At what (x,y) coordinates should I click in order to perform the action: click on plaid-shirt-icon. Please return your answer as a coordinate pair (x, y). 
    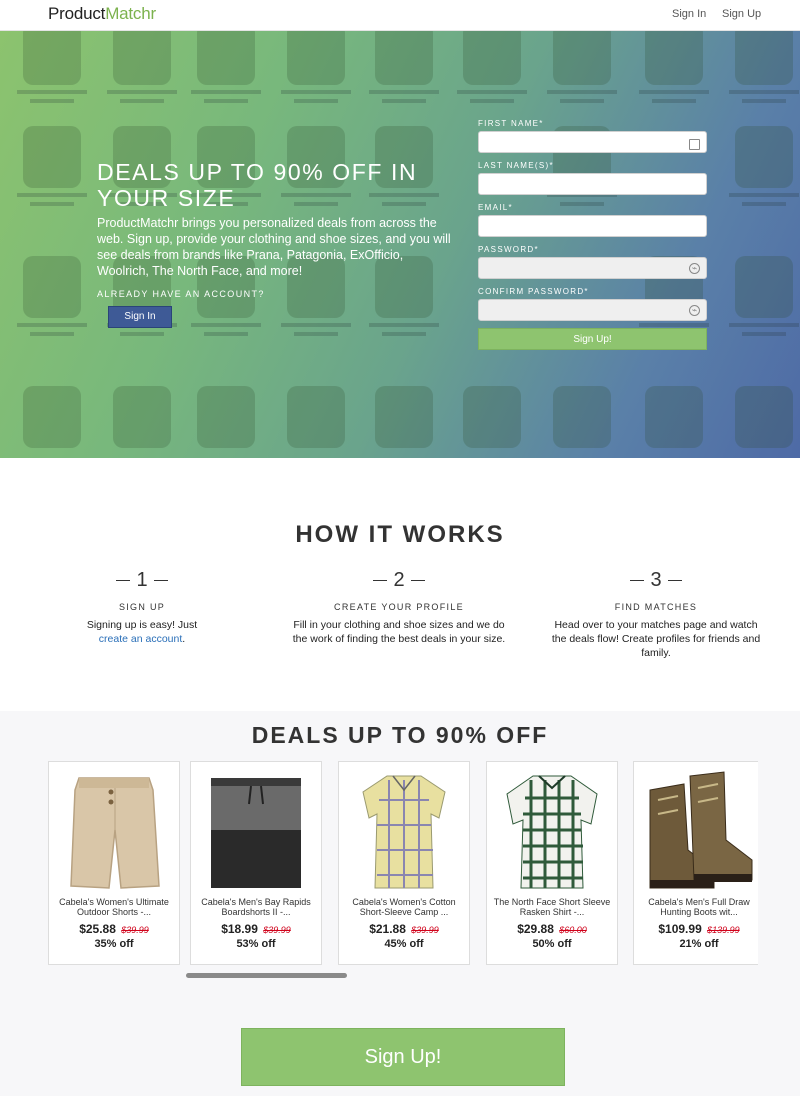
    Looking at the image, I should click on (404, 832).